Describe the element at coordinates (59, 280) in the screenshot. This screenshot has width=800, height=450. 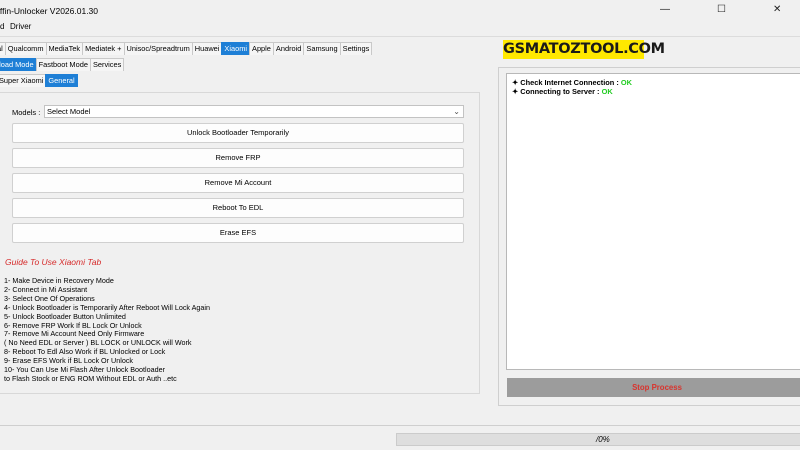
I see `guide-line: 1- Make Device in Recovery Mode` at that location.